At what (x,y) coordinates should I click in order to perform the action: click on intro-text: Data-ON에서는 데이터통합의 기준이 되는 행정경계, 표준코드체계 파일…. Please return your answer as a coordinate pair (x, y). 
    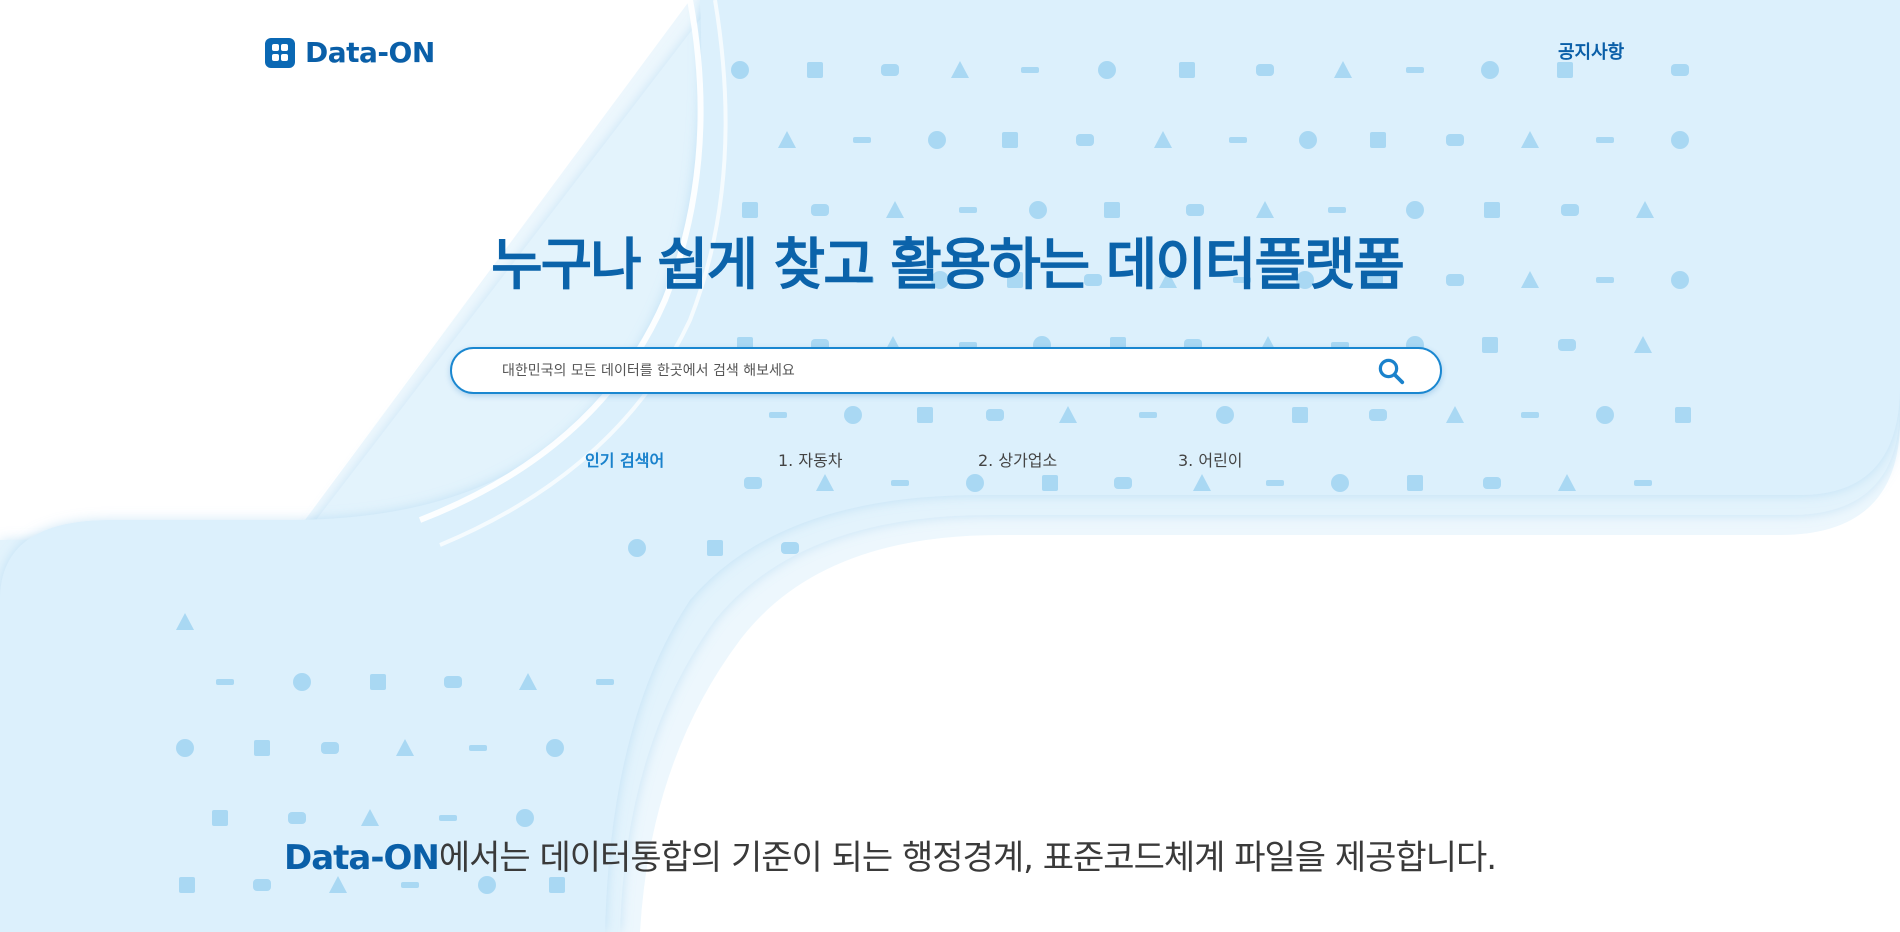
    Looking at the image, I should click on (890, 854).